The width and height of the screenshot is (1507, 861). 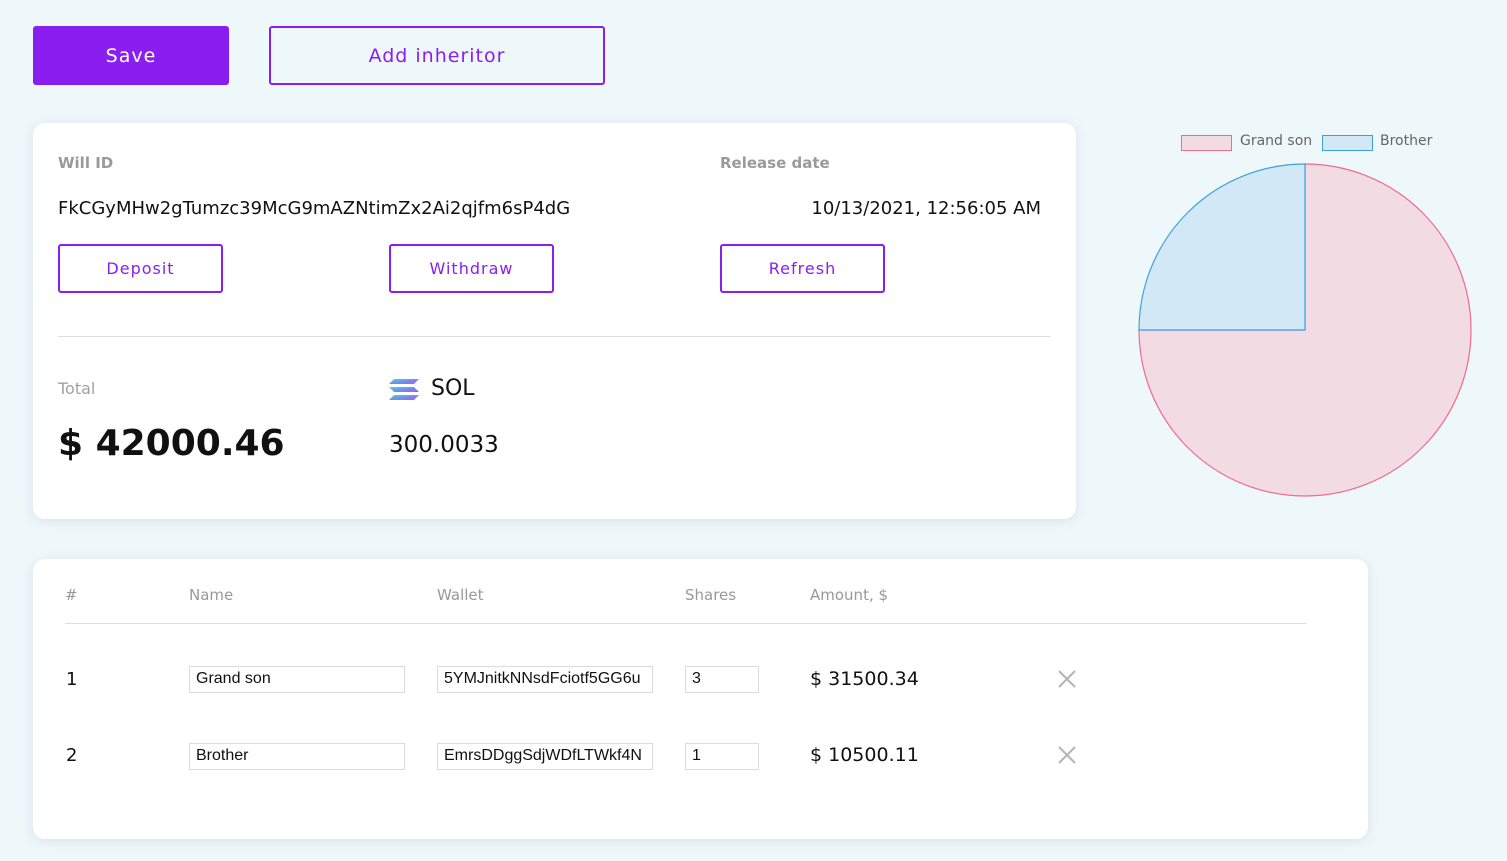 What do you see at coordinates (131, 55) in the screenshot?
I see `save-button: Save` at bounding box center [131, 55].